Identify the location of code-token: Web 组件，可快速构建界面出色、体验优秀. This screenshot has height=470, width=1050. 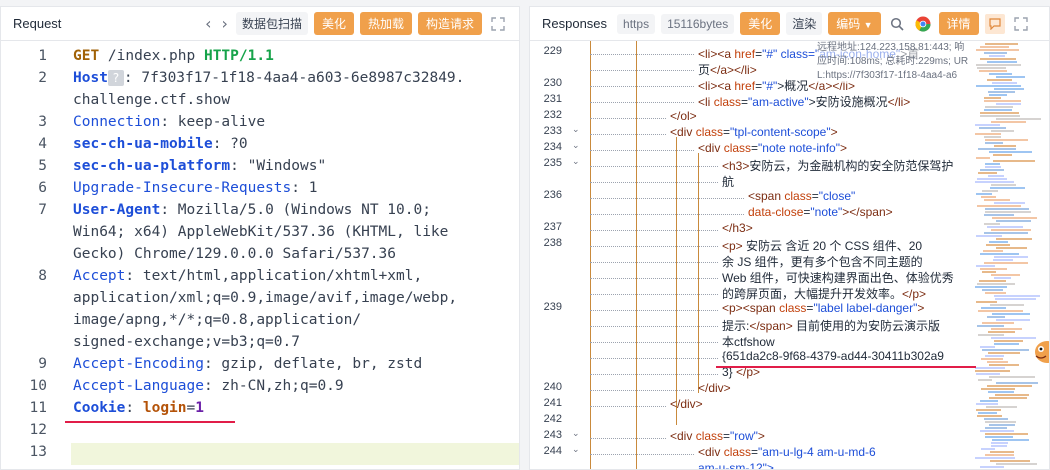
(838, 278).